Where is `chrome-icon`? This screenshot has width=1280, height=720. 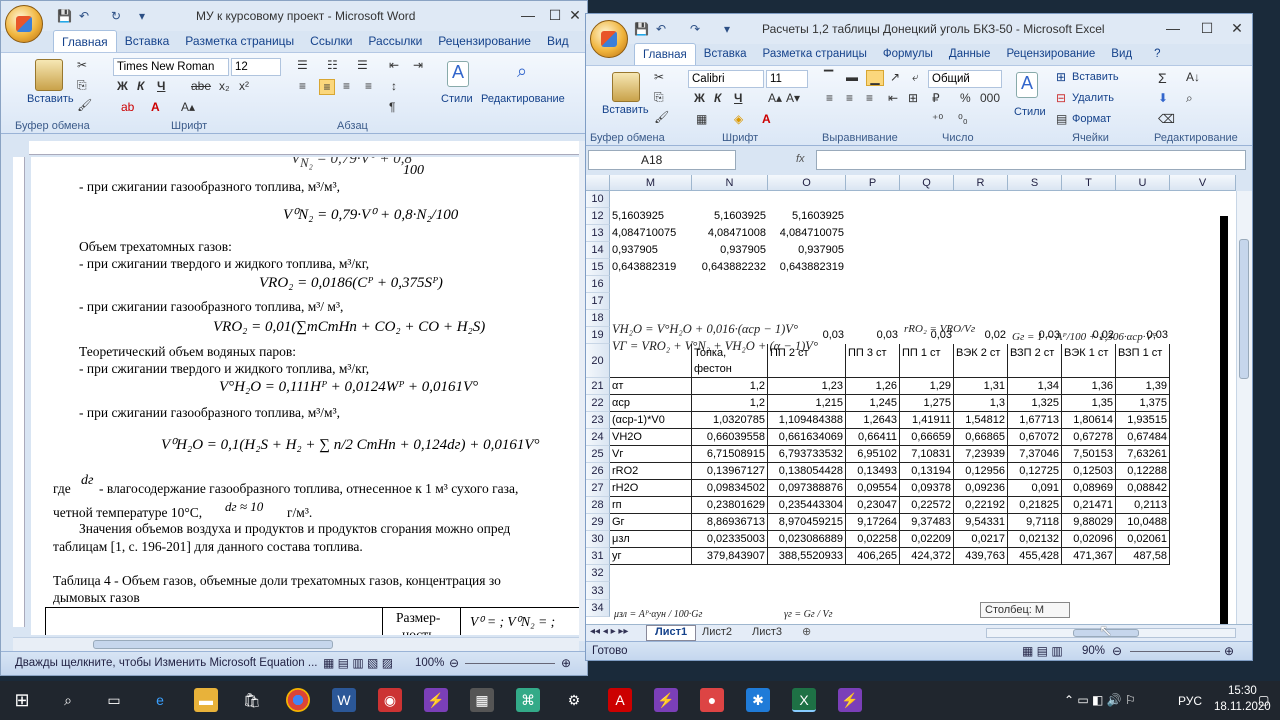 chrome-icon is located at coordinates (298, 700).